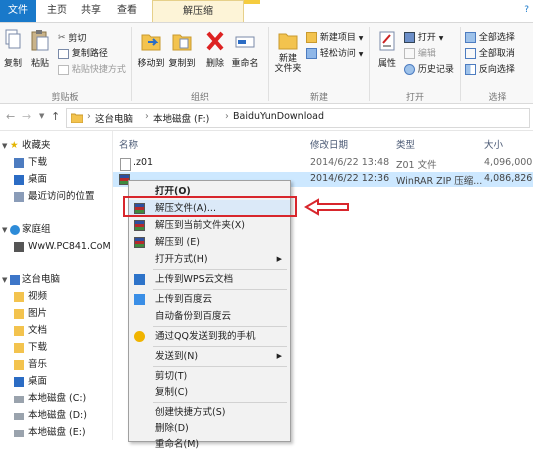  I want to click on nav-drive-e-label: 本地磁盘 (E:), so click(57, 432).